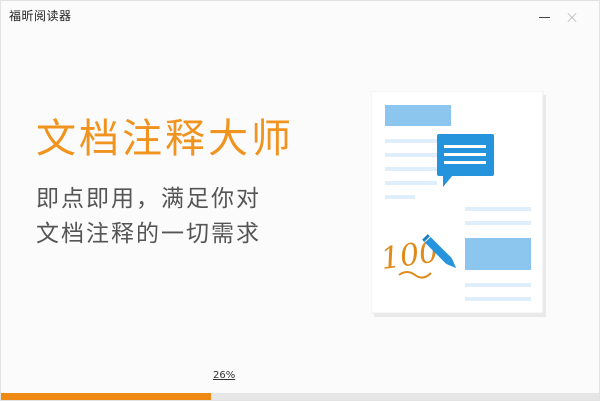 This screenshot has width=600, height=401. What do you see at coordinates (300, 16) in the screenshot?
I see `title-bar: 福昕阅读器` at bounding box center [300, 16].